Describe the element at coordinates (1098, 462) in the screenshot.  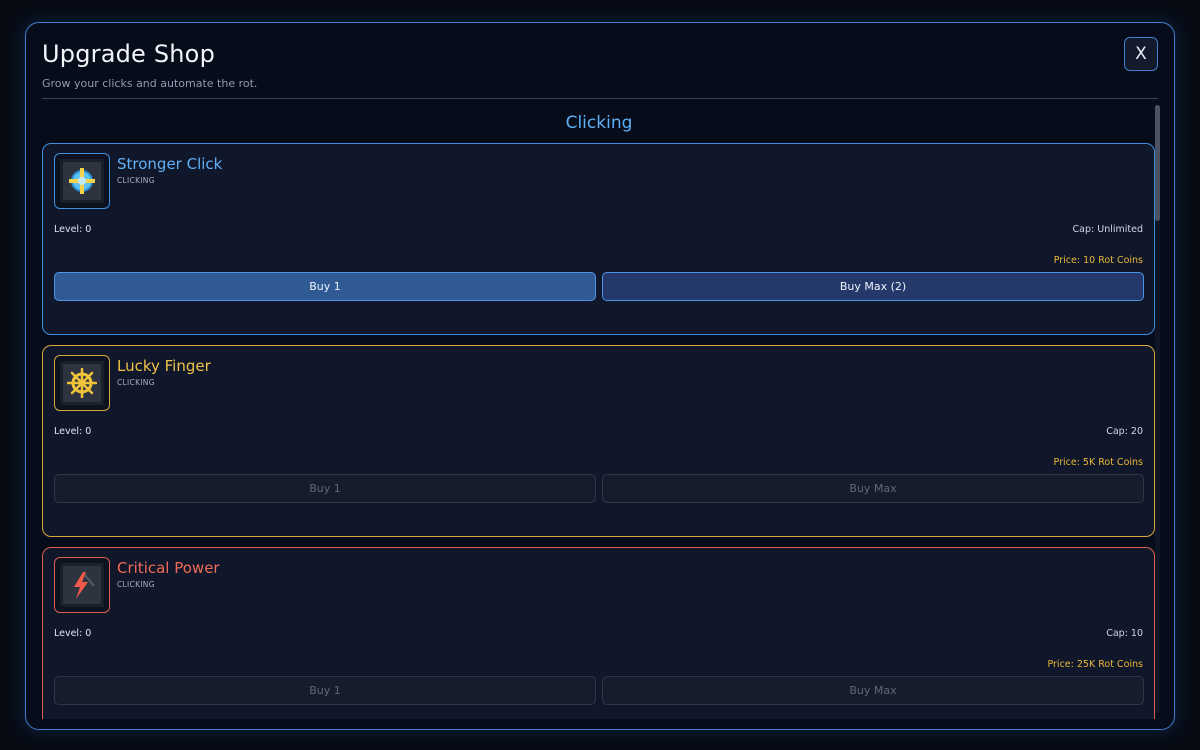
I see `upgrade-price: Price: 5K Rot Coins` at that location.